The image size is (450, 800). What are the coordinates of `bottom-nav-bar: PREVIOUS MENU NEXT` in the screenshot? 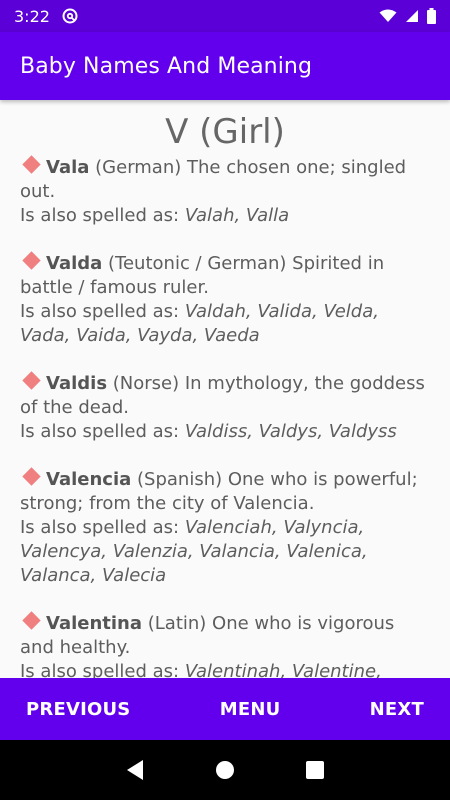 It's located at (225, 709).